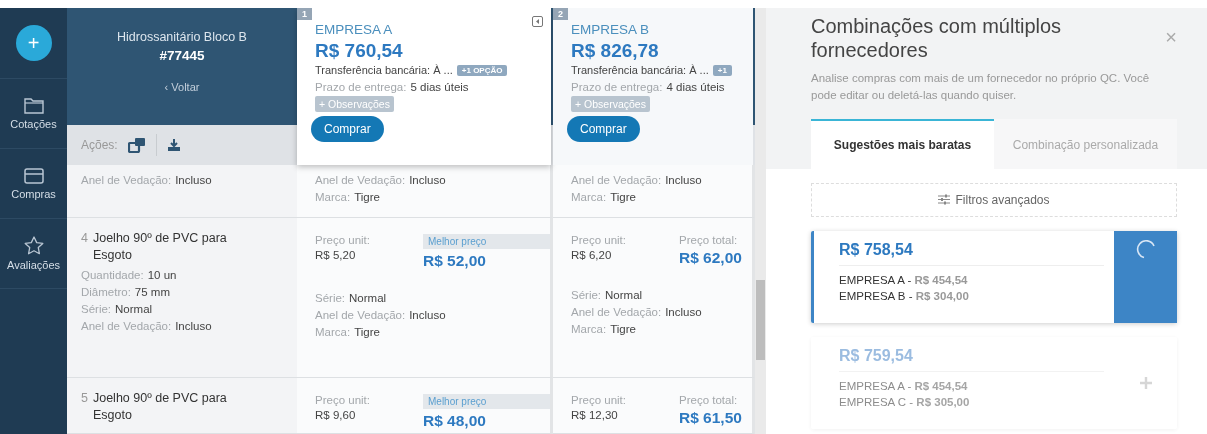 The width and height of the screenshot is (1207, 434). I want to click on supplier-name: EMPRESA A, so click(354, 29).